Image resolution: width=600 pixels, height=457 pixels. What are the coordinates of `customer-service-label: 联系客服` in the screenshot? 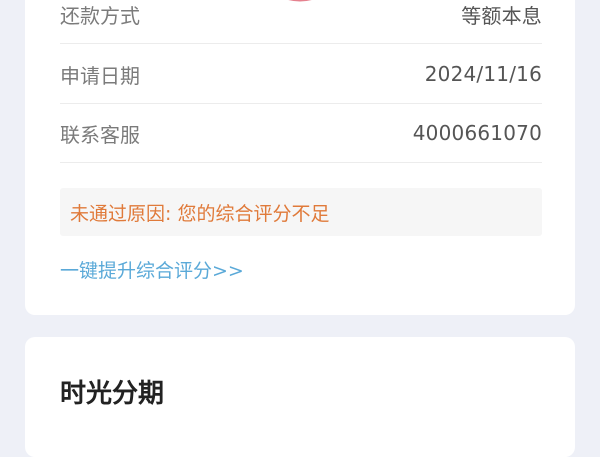 It's located at (100, 134).